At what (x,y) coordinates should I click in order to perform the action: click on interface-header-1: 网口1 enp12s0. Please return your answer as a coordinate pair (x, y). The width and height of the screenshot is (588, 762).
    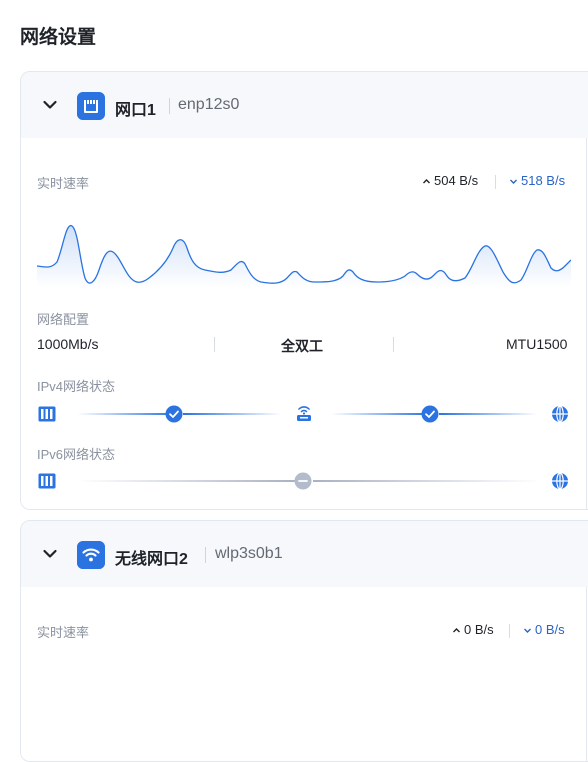
    Looking at the image, I should click on (304, 105).